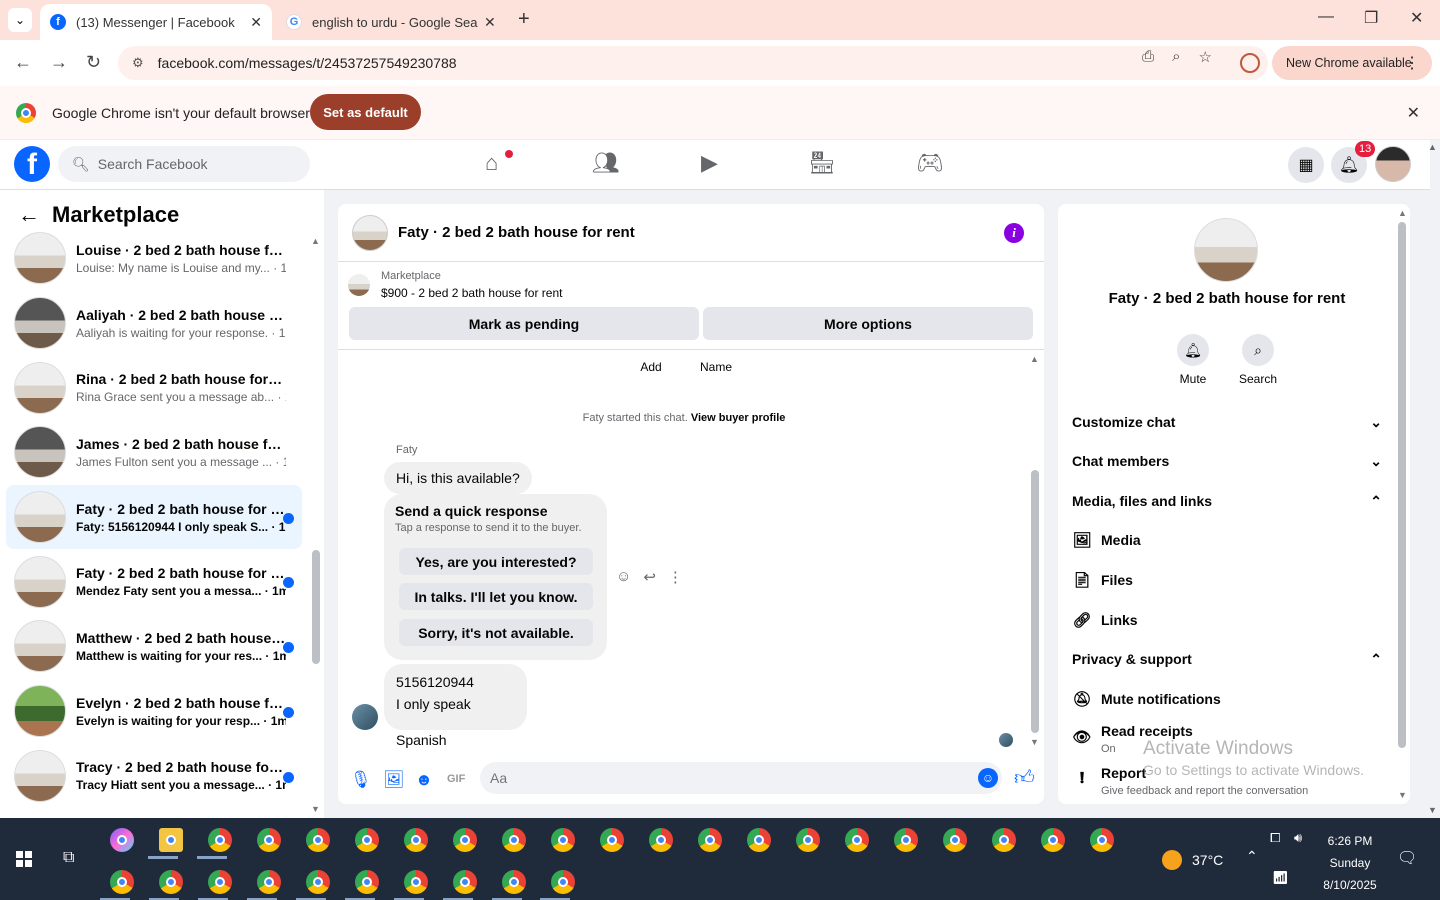  I want to click on account-avatar, so click(1393, 164).